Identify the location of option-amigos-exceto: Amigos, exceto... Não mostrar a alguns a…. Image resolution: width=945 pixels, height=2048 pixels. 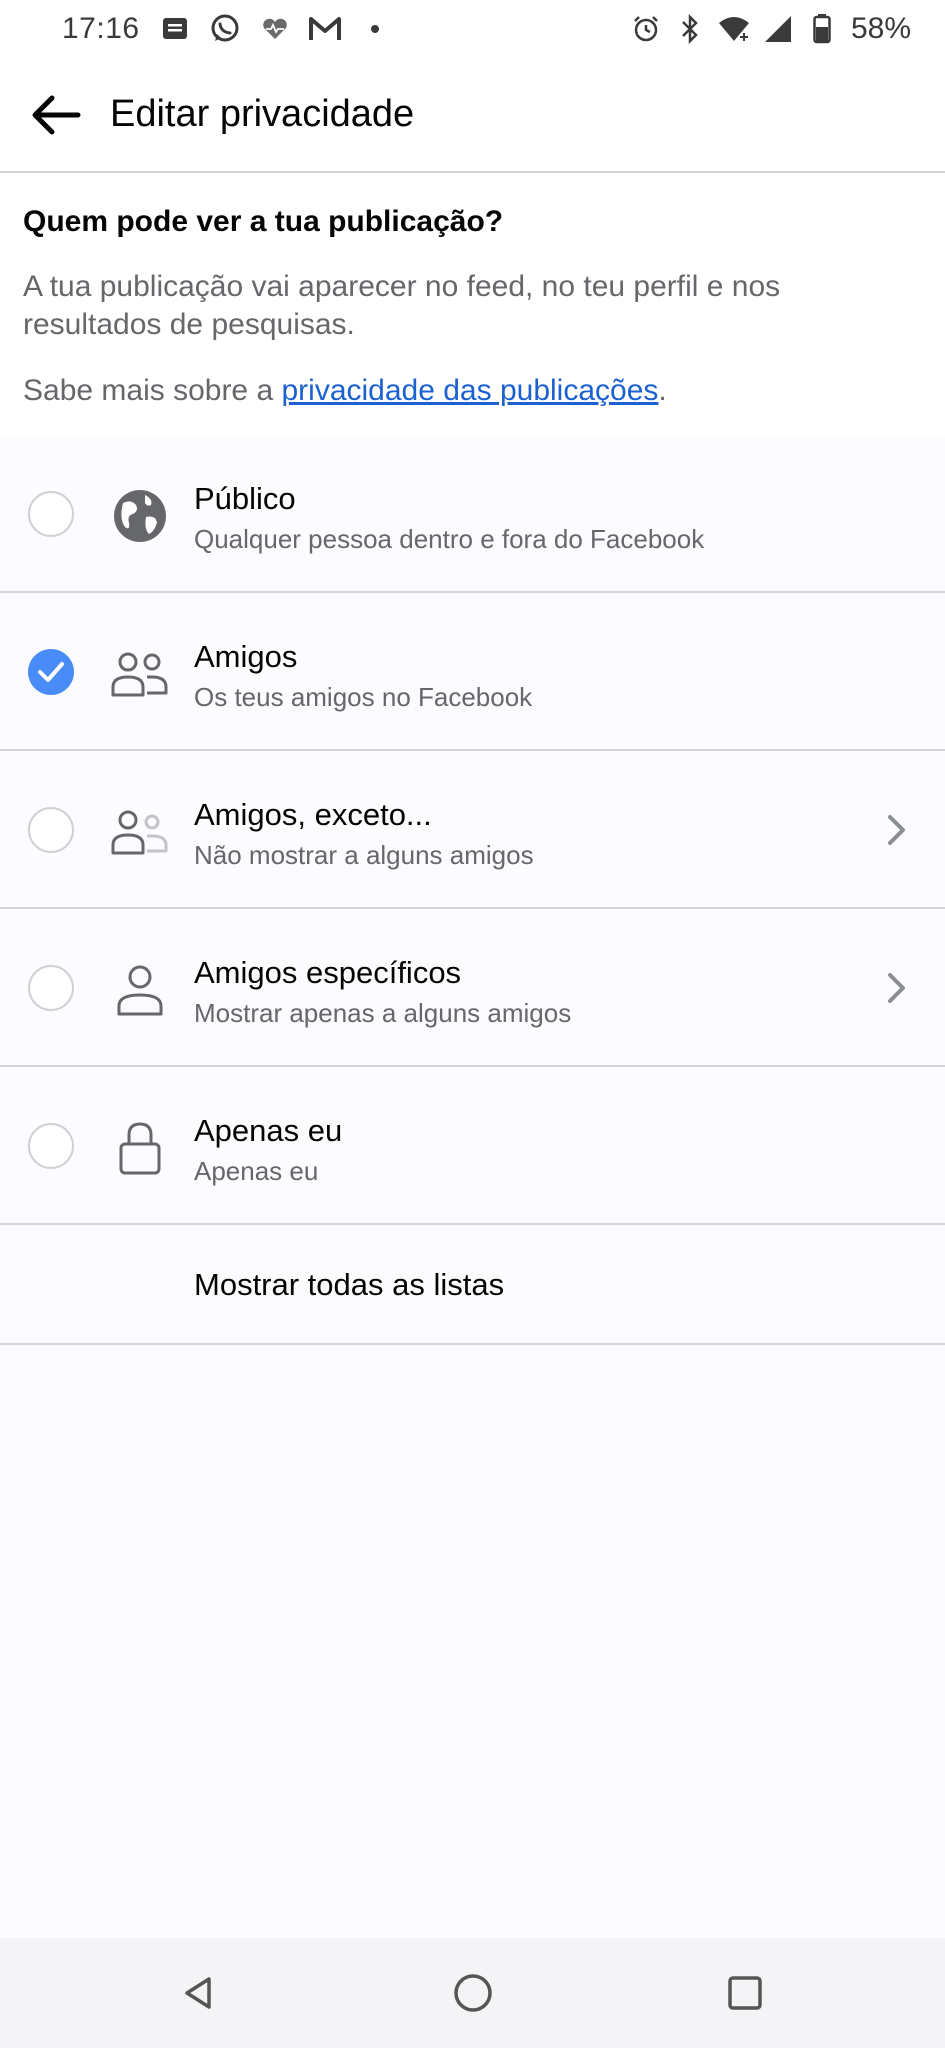
(472, 830).